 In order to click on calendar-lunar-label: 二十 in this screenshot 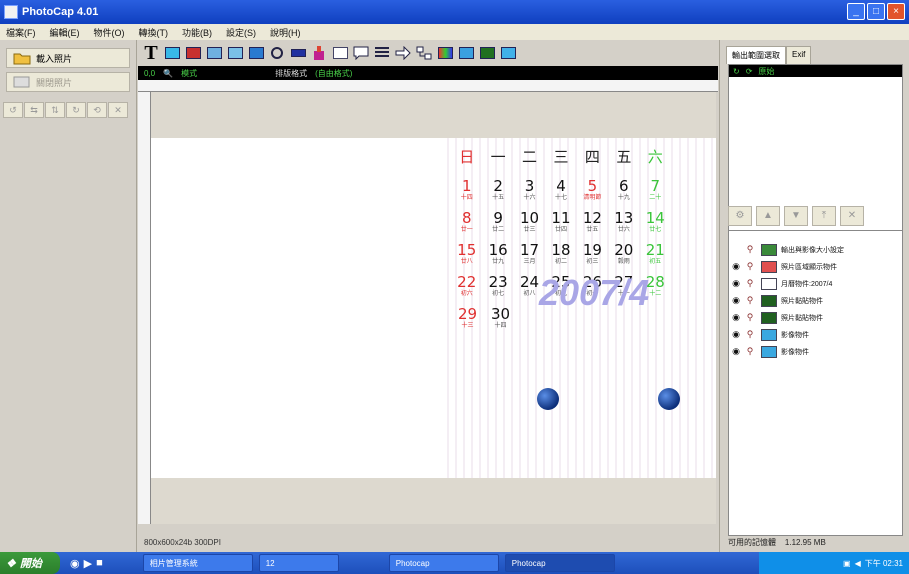, I will do `click(655, 198)`.